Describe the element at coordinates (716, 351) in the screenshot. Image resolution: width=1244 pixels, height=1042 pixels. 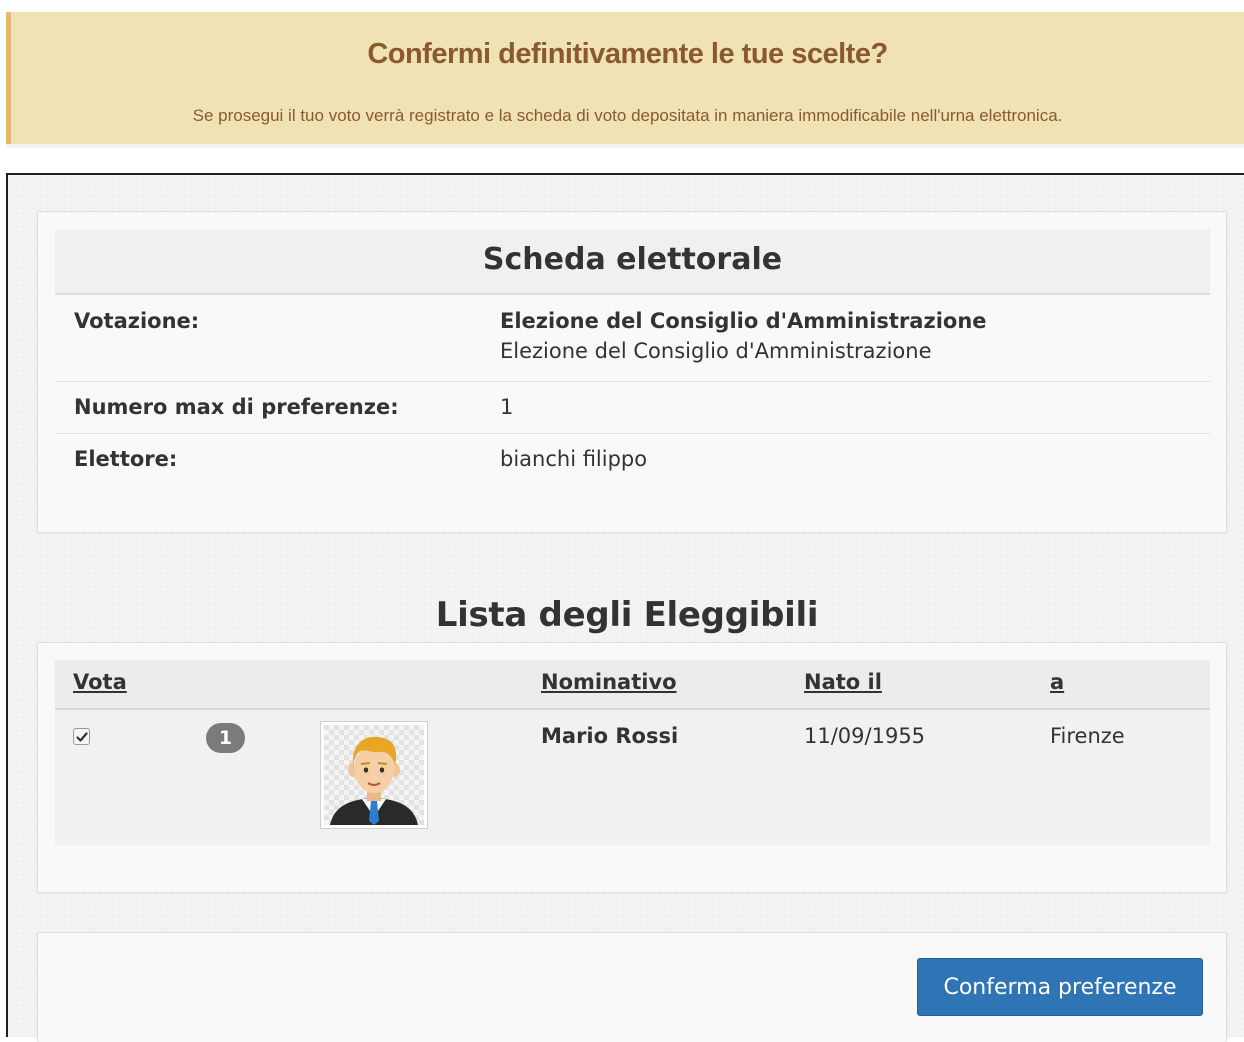
I see `votazione-description: Elezione del Consiglio d'Amministrazione` at that location.